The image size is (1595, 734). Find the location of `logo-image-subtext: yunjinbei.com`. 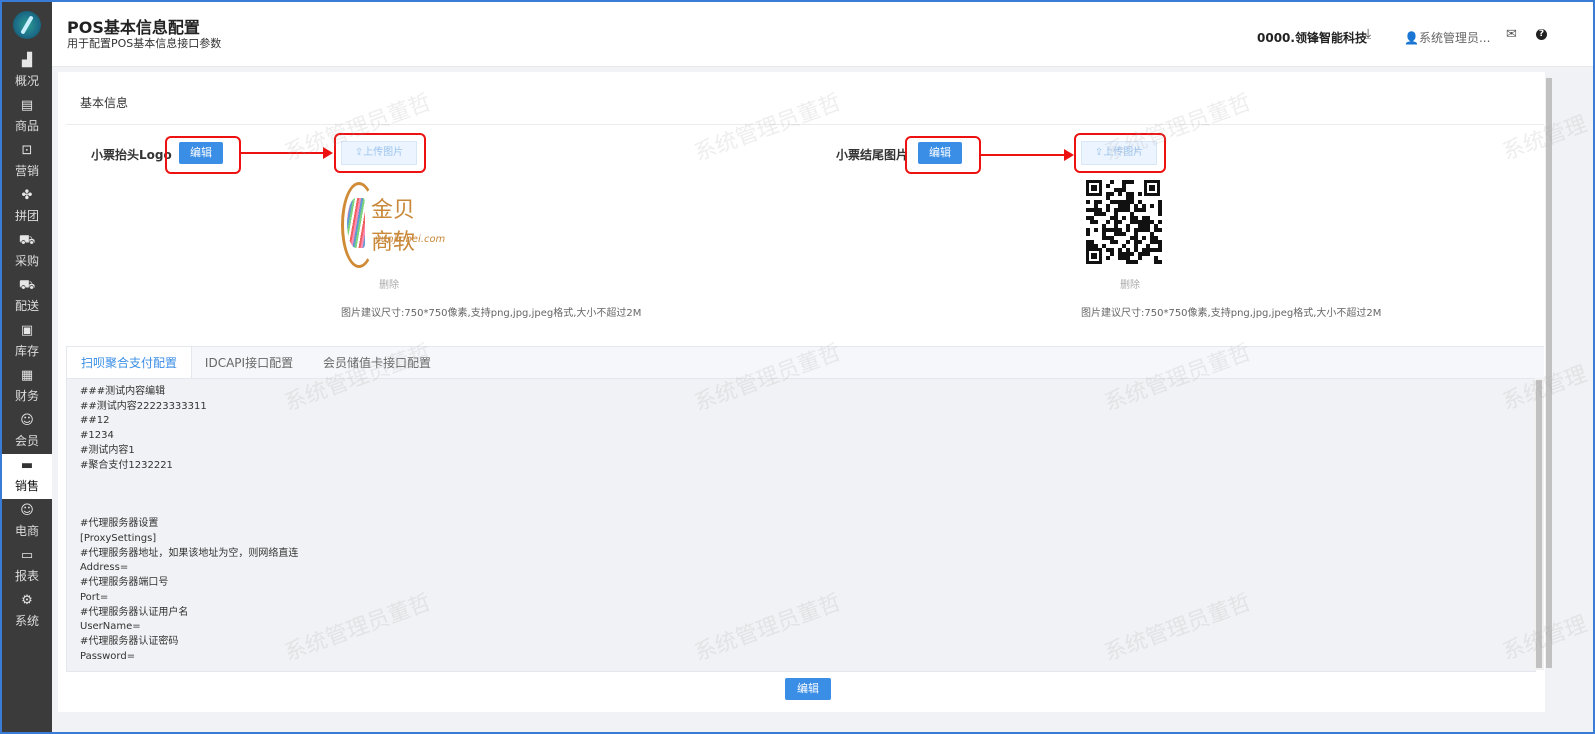

logo-image-subtext: yunjinbei.com is located at coordinates (410, 239).